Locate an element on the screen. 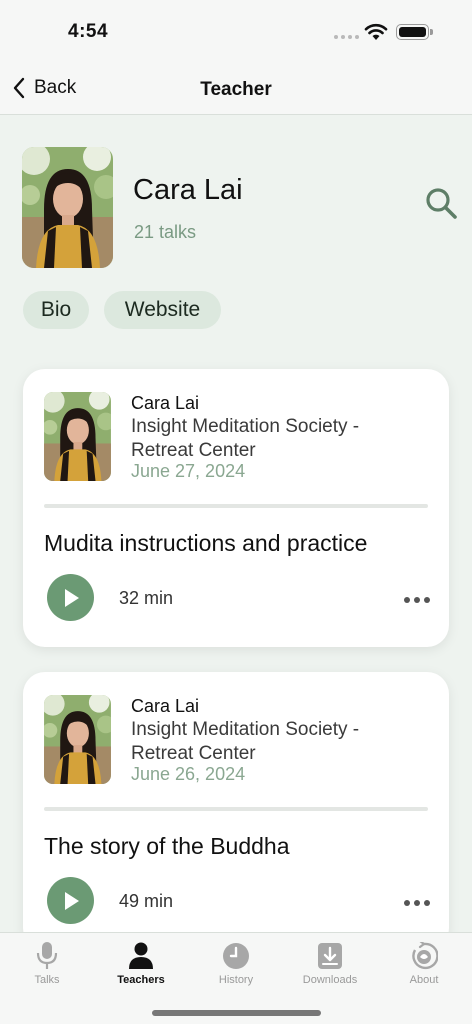 This screenshot has height=1024, width=472. search-icon is located at coordinates (441, 203).